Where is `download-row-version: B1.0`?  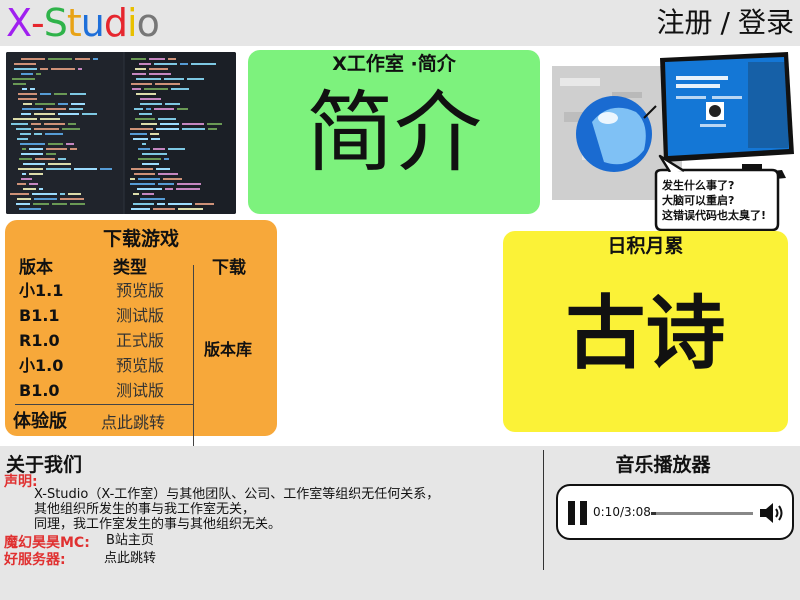
download-row-version: B1.0 is located at coordinates (59, 391).